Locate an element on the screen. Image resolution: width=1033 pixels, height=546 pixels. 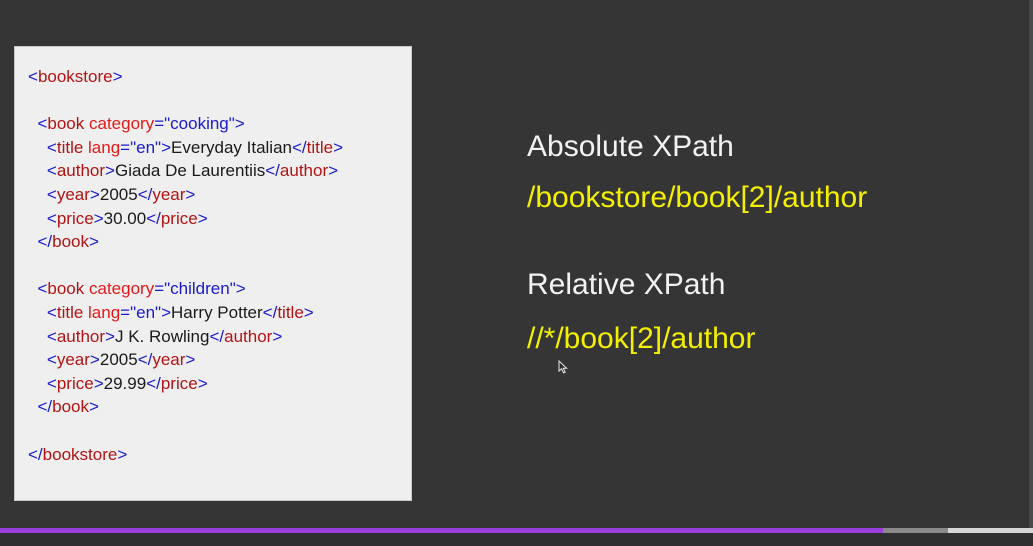
xml-code-line: <author>Giada De Laurentiis</author> is located at coordinates (219, 171).